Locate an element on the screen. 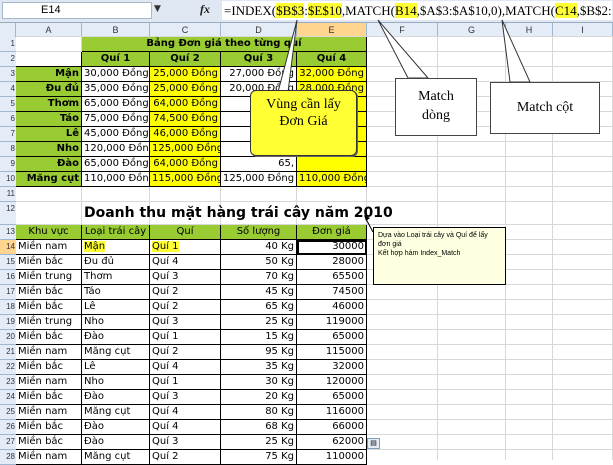 This screenshot has height=465, width=613. sales-cell: 74500 is located at coordinates (332, 292).